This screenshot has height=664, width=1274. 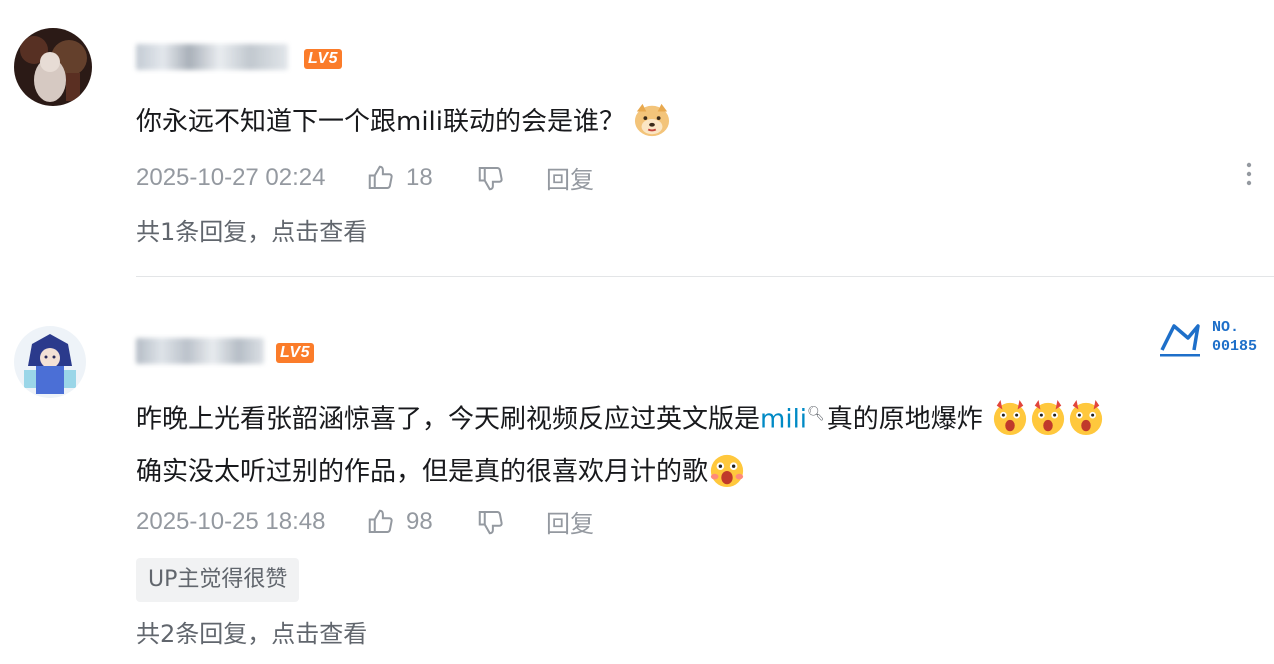 I want to click on like-button: 98, so click(x=421, y=522).